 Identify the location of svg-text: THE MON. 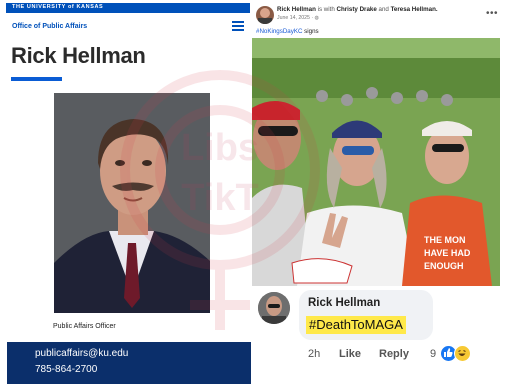
(445, 240).